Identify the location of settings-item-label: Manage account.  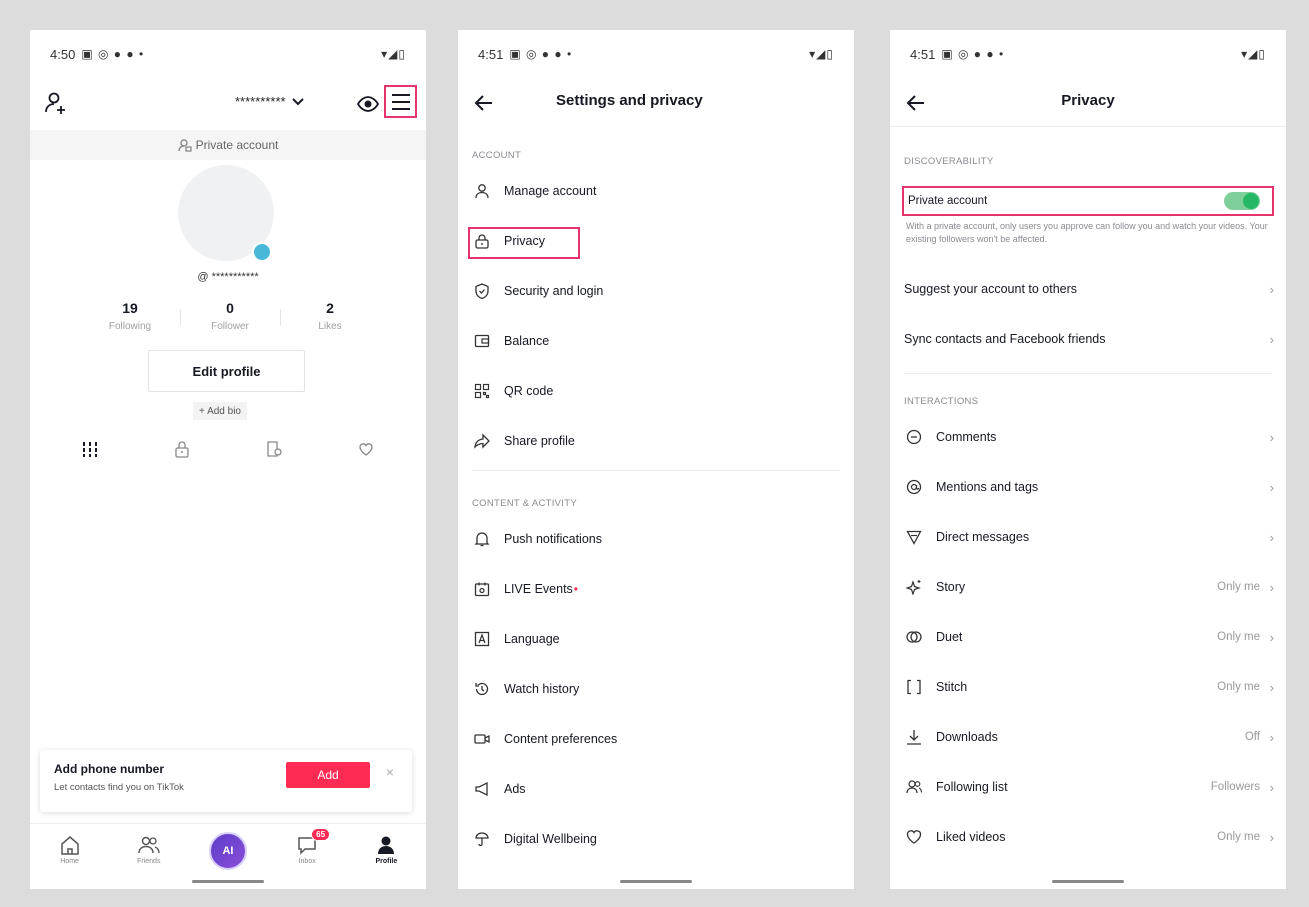
(550, 191).